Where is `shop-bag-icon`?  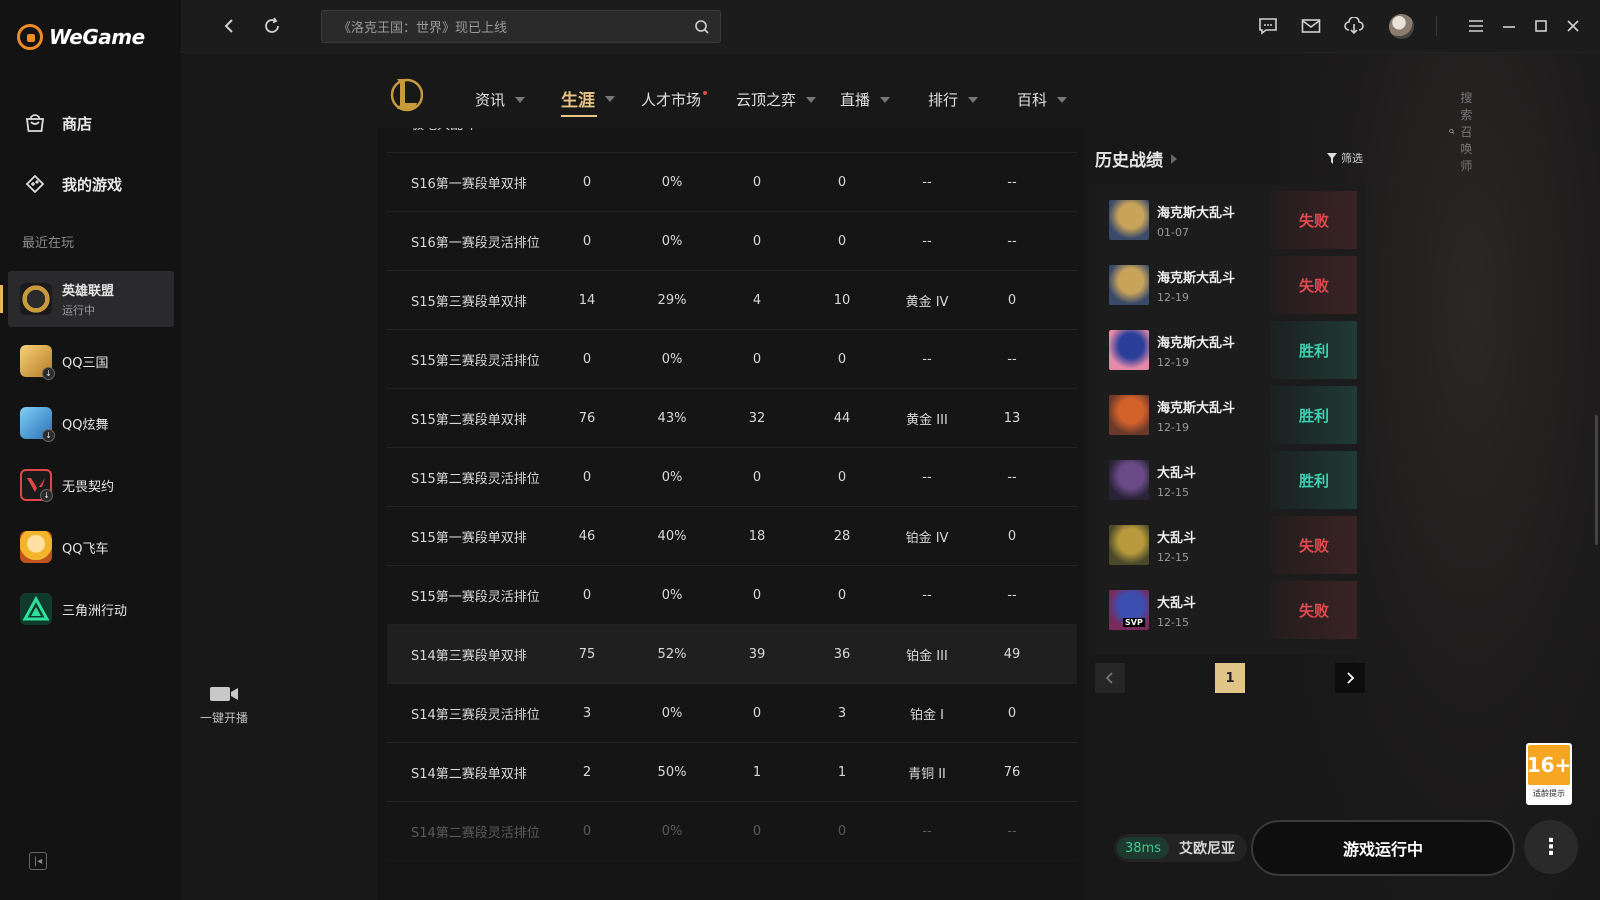 shop-bag-icon is located at coordinates (35, 123).